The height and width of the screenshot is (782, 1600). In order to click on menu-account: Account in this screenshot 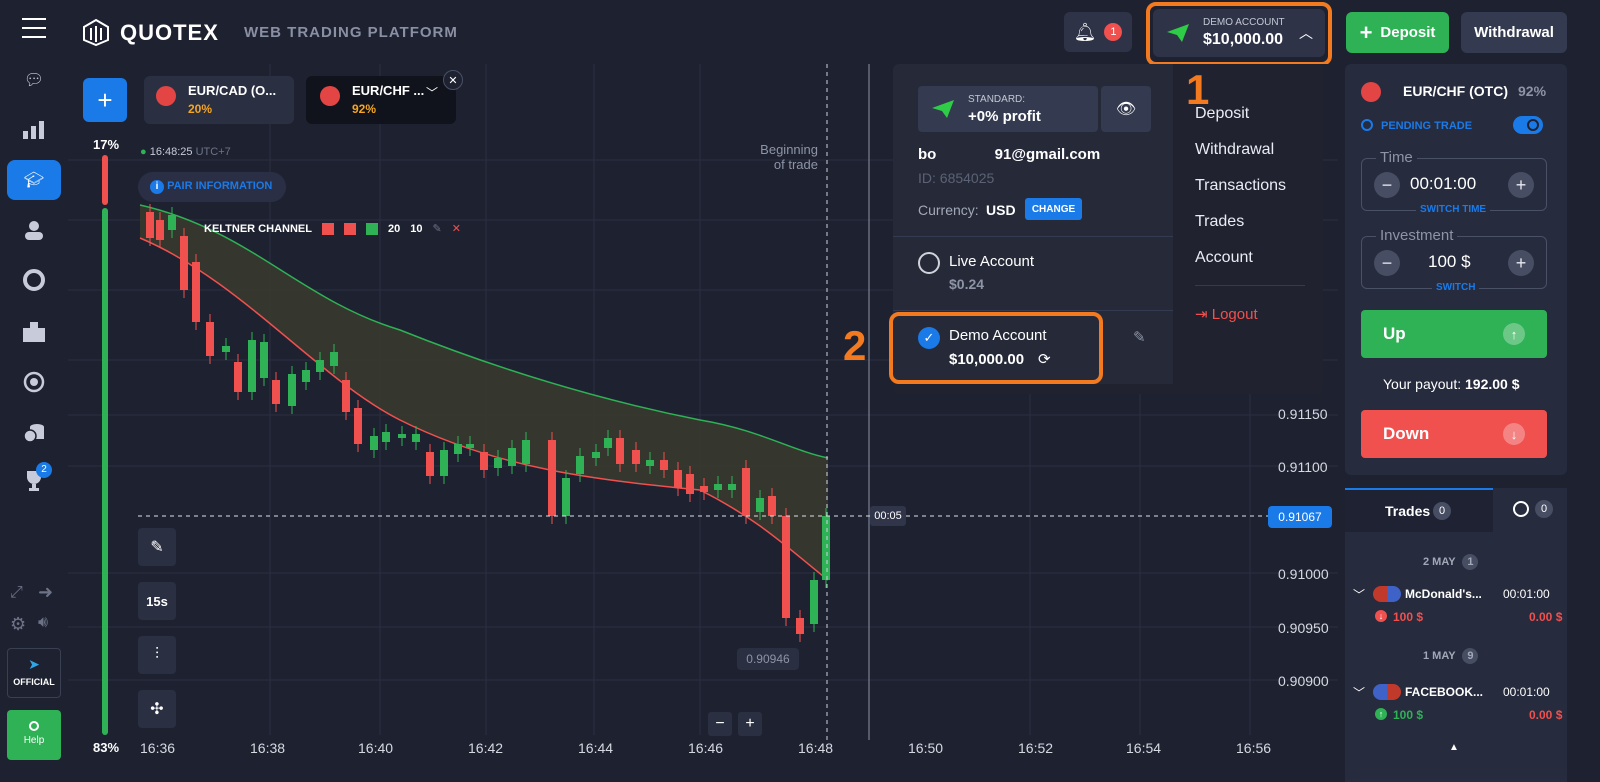, I will do `click(1224, 258)`.